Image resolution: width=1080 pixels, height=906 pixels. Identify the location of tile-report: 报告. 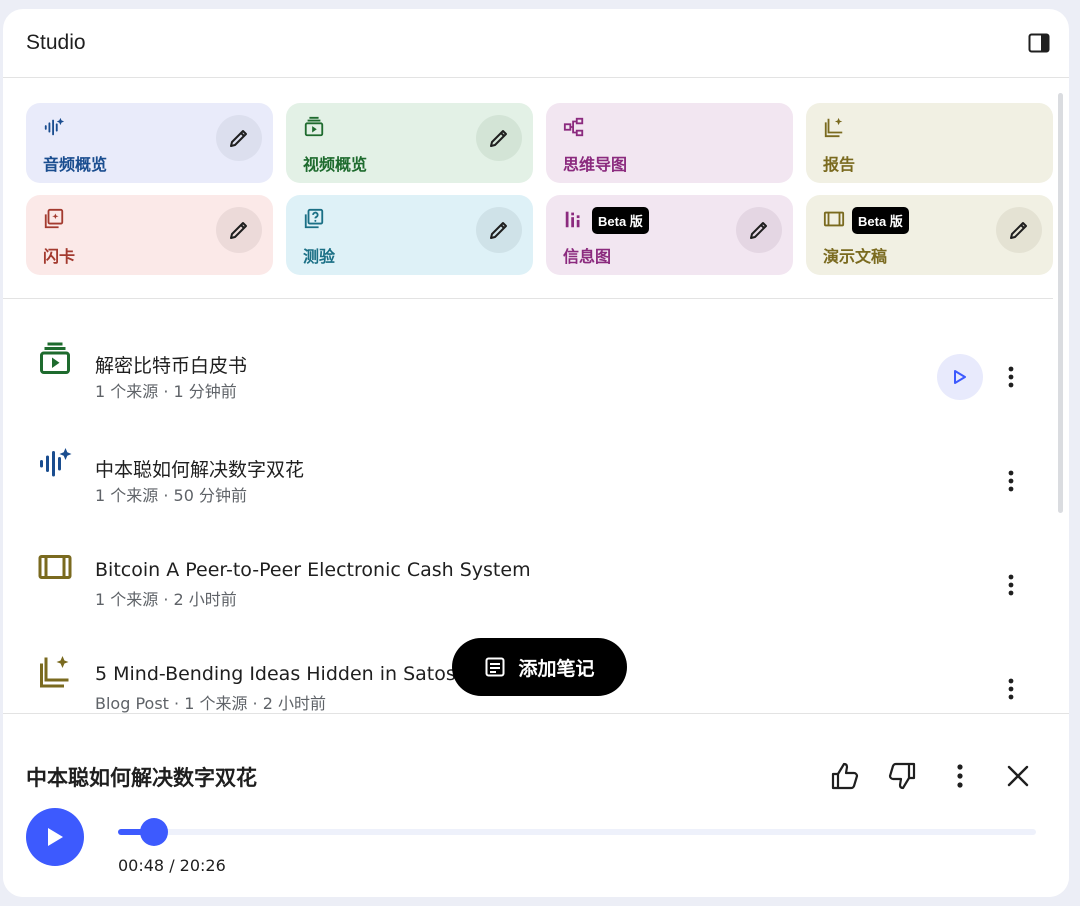
(929, 143).